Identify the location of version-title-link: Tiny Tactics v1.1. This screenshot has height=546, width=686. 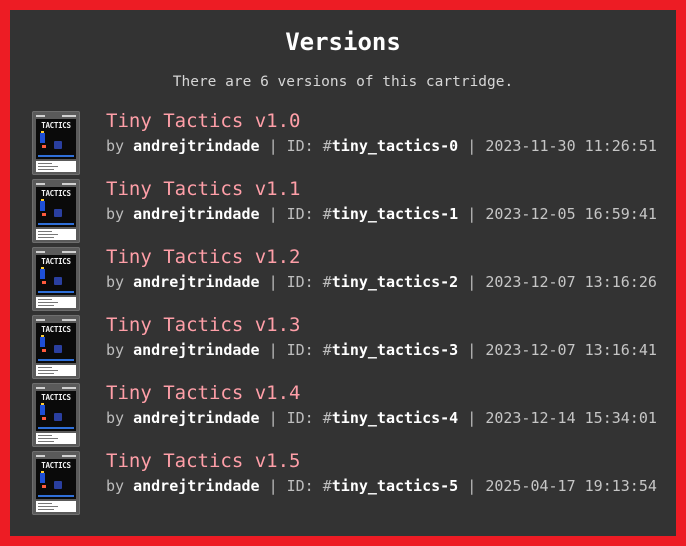
(203, 189).